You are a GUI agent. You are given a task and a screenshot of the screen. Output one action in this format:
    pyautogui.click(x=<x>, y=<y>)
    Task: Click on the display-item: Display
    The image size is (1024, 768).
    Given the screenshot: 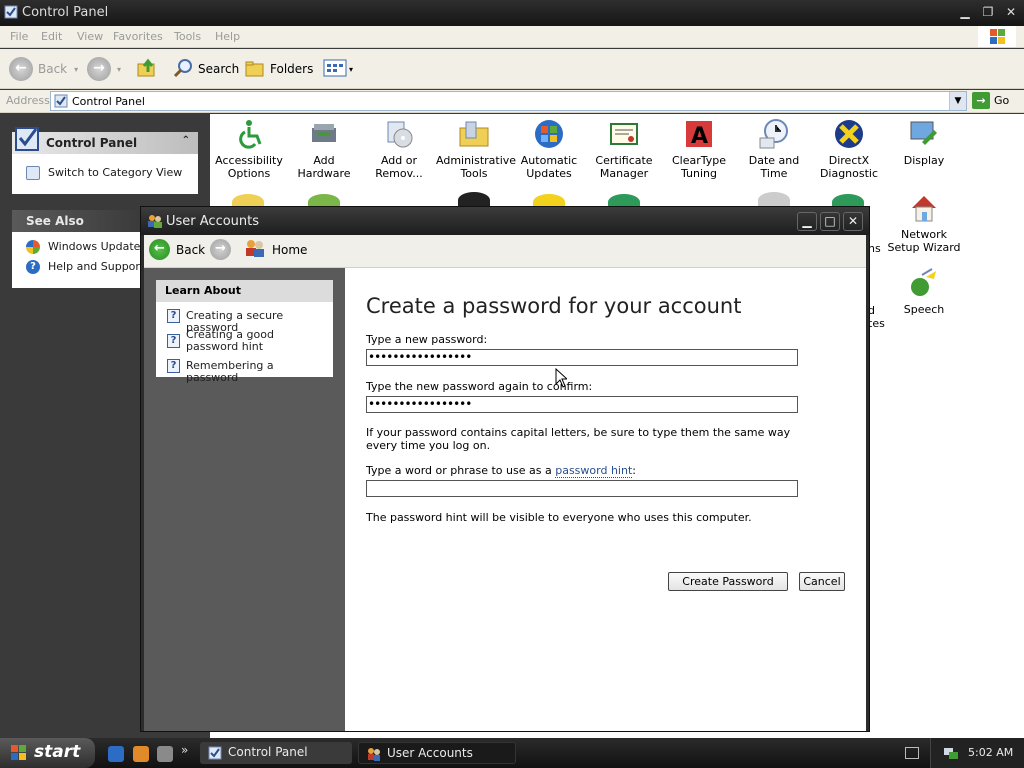 What is the action you would take?
    pyautogui.click(x=924, y=142)
    